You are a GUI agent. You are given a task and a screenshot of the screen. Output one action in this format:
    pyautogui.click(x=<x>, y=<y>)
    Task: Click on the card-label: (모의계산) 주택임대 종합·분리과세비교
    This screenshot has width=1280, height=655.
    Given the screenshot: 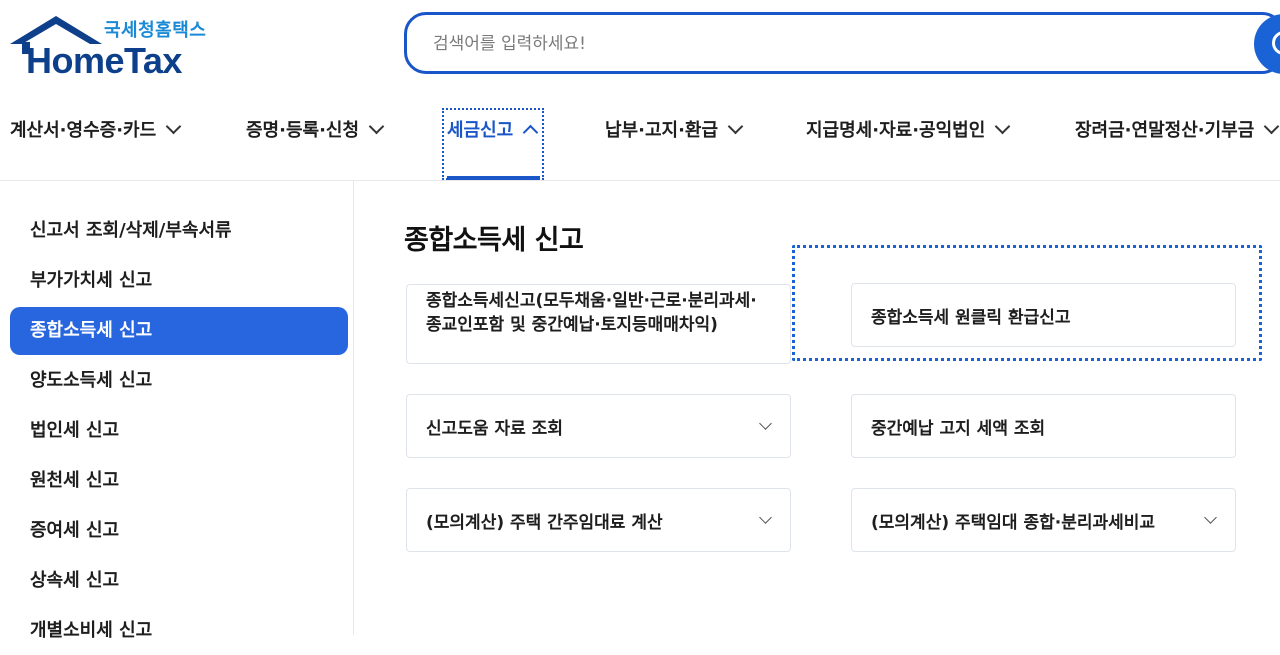 What is the action you would take?
    pyautogui.click(x=1013, y=523)
    